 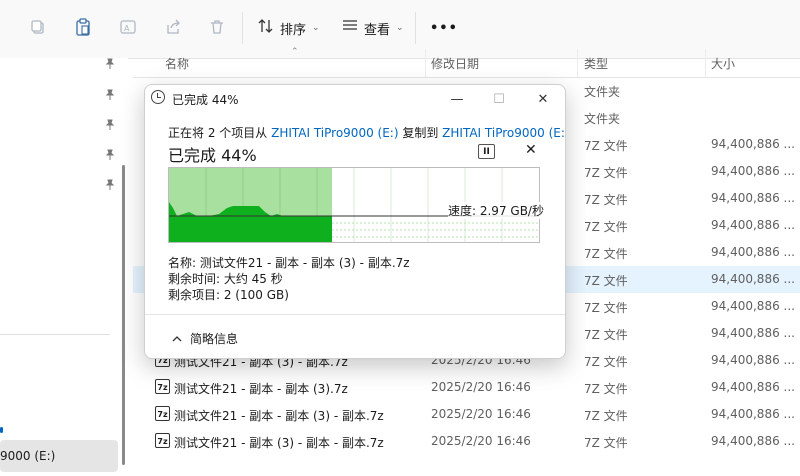 What do you see at coordinates (123, 315) in the screenshot?
I see `nav-scrollbar` at bounding box center [123, 315].